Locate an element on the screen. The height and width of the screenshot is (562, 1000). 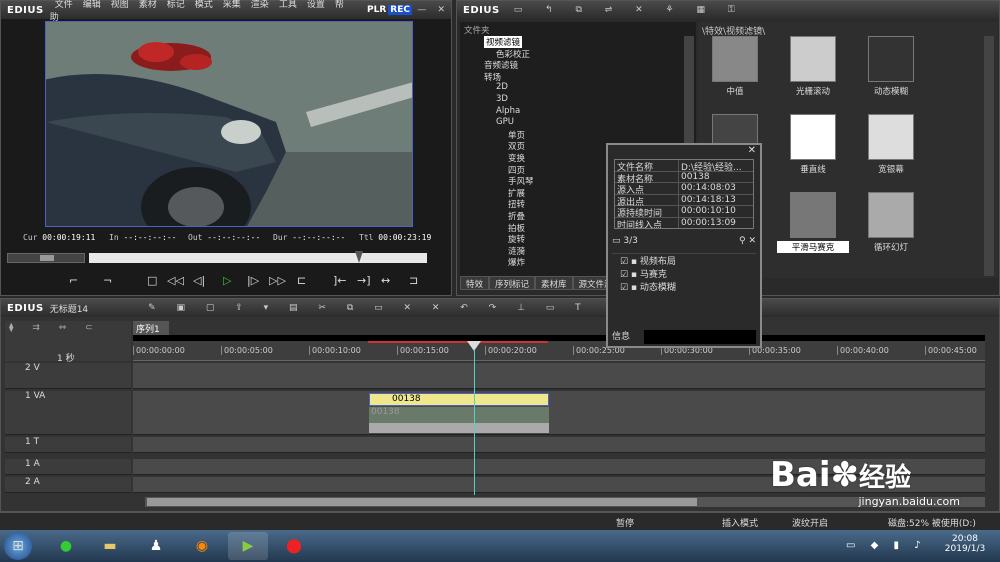
rec-button: REC is located at coordinates (400, 10).